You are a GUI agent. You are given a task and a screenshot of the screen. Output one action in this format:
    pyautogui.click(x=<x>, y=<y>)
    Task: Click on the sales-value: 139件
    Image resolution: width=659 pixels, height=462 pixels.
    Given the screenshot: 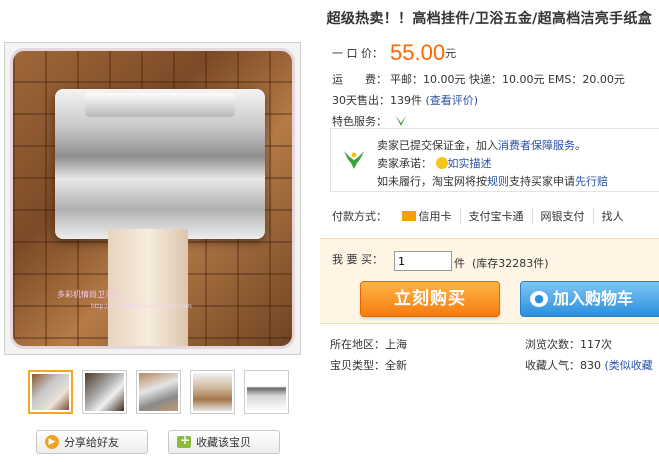 What is the action you would take?
    pyautogui.click(x=406, y=100)
    